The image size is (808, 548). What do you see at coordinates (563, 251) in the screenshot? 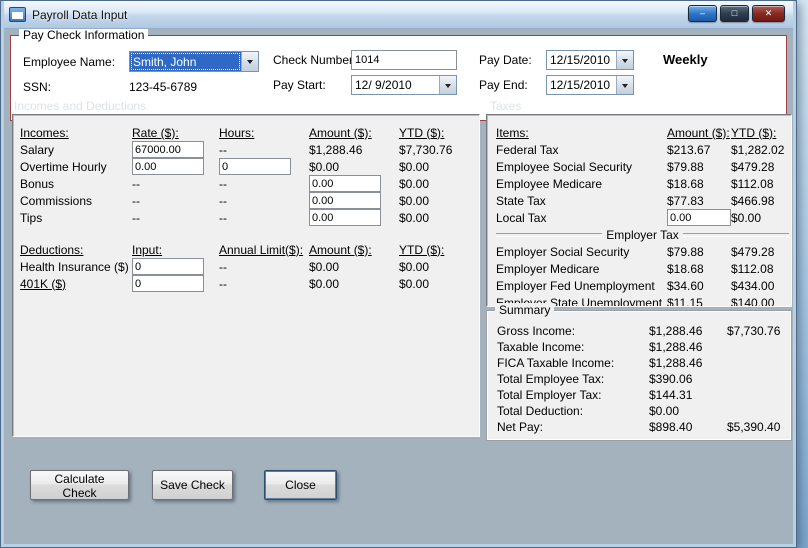
I see `employer-ss-label: Employer Social Security` at bounding box center [563, 251].